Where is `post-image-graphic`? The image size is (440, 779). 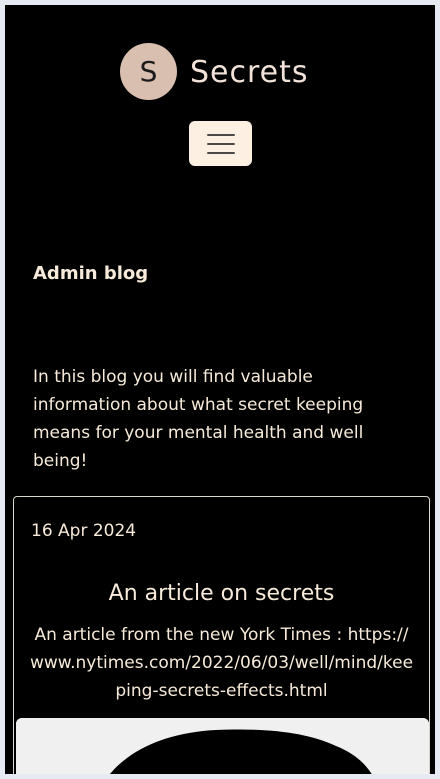 post-image-graphic is located at coordinates (222, 746).